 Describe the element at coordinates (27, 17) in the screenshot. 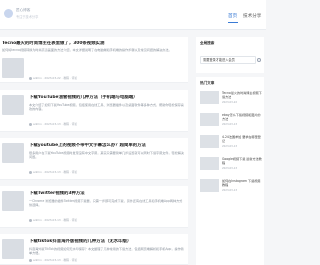

I see `brand-subtitle: 专注于技术分享` at that location.